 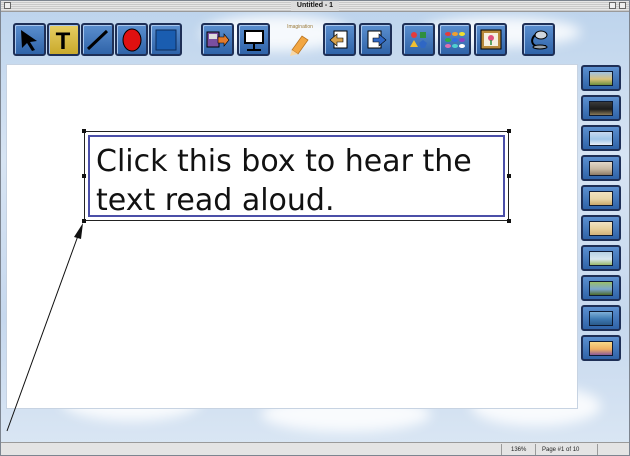 What do you see at coordinates (518, 450) in the screenshot?
I see `zoom-level: 136%` at bounding box center [518, 450].